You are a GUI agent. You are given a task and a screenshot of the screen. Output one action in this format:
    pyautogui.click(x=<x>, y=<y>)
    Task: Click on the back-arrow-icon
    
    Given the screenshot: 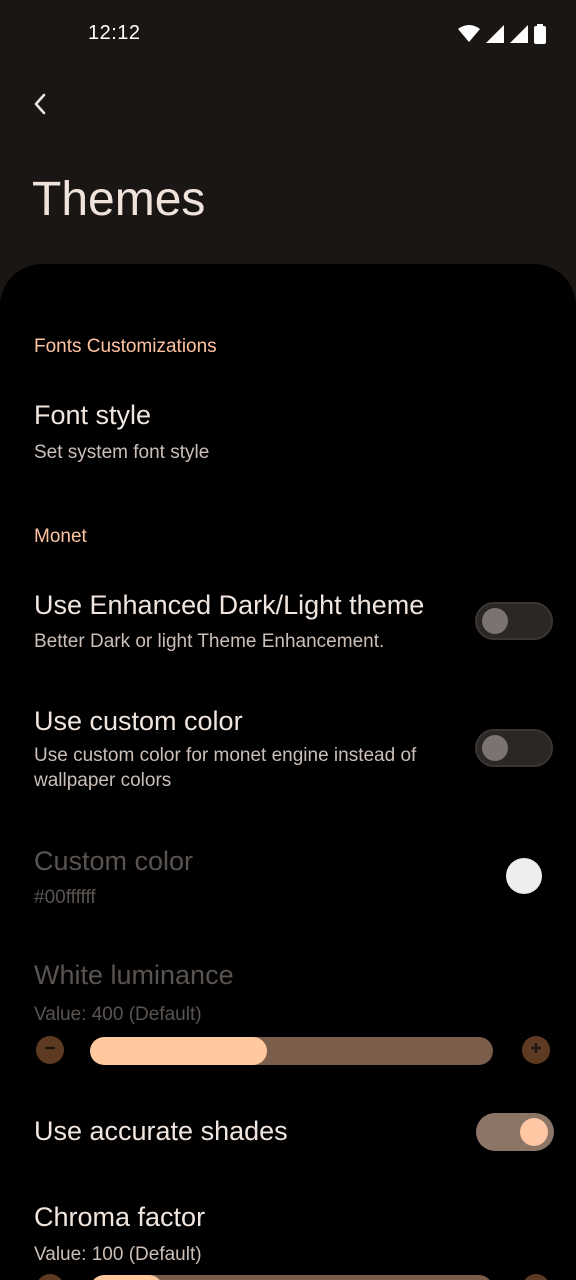 What is the action you would take?
    pyautogui.click(x=40, y=106)
    